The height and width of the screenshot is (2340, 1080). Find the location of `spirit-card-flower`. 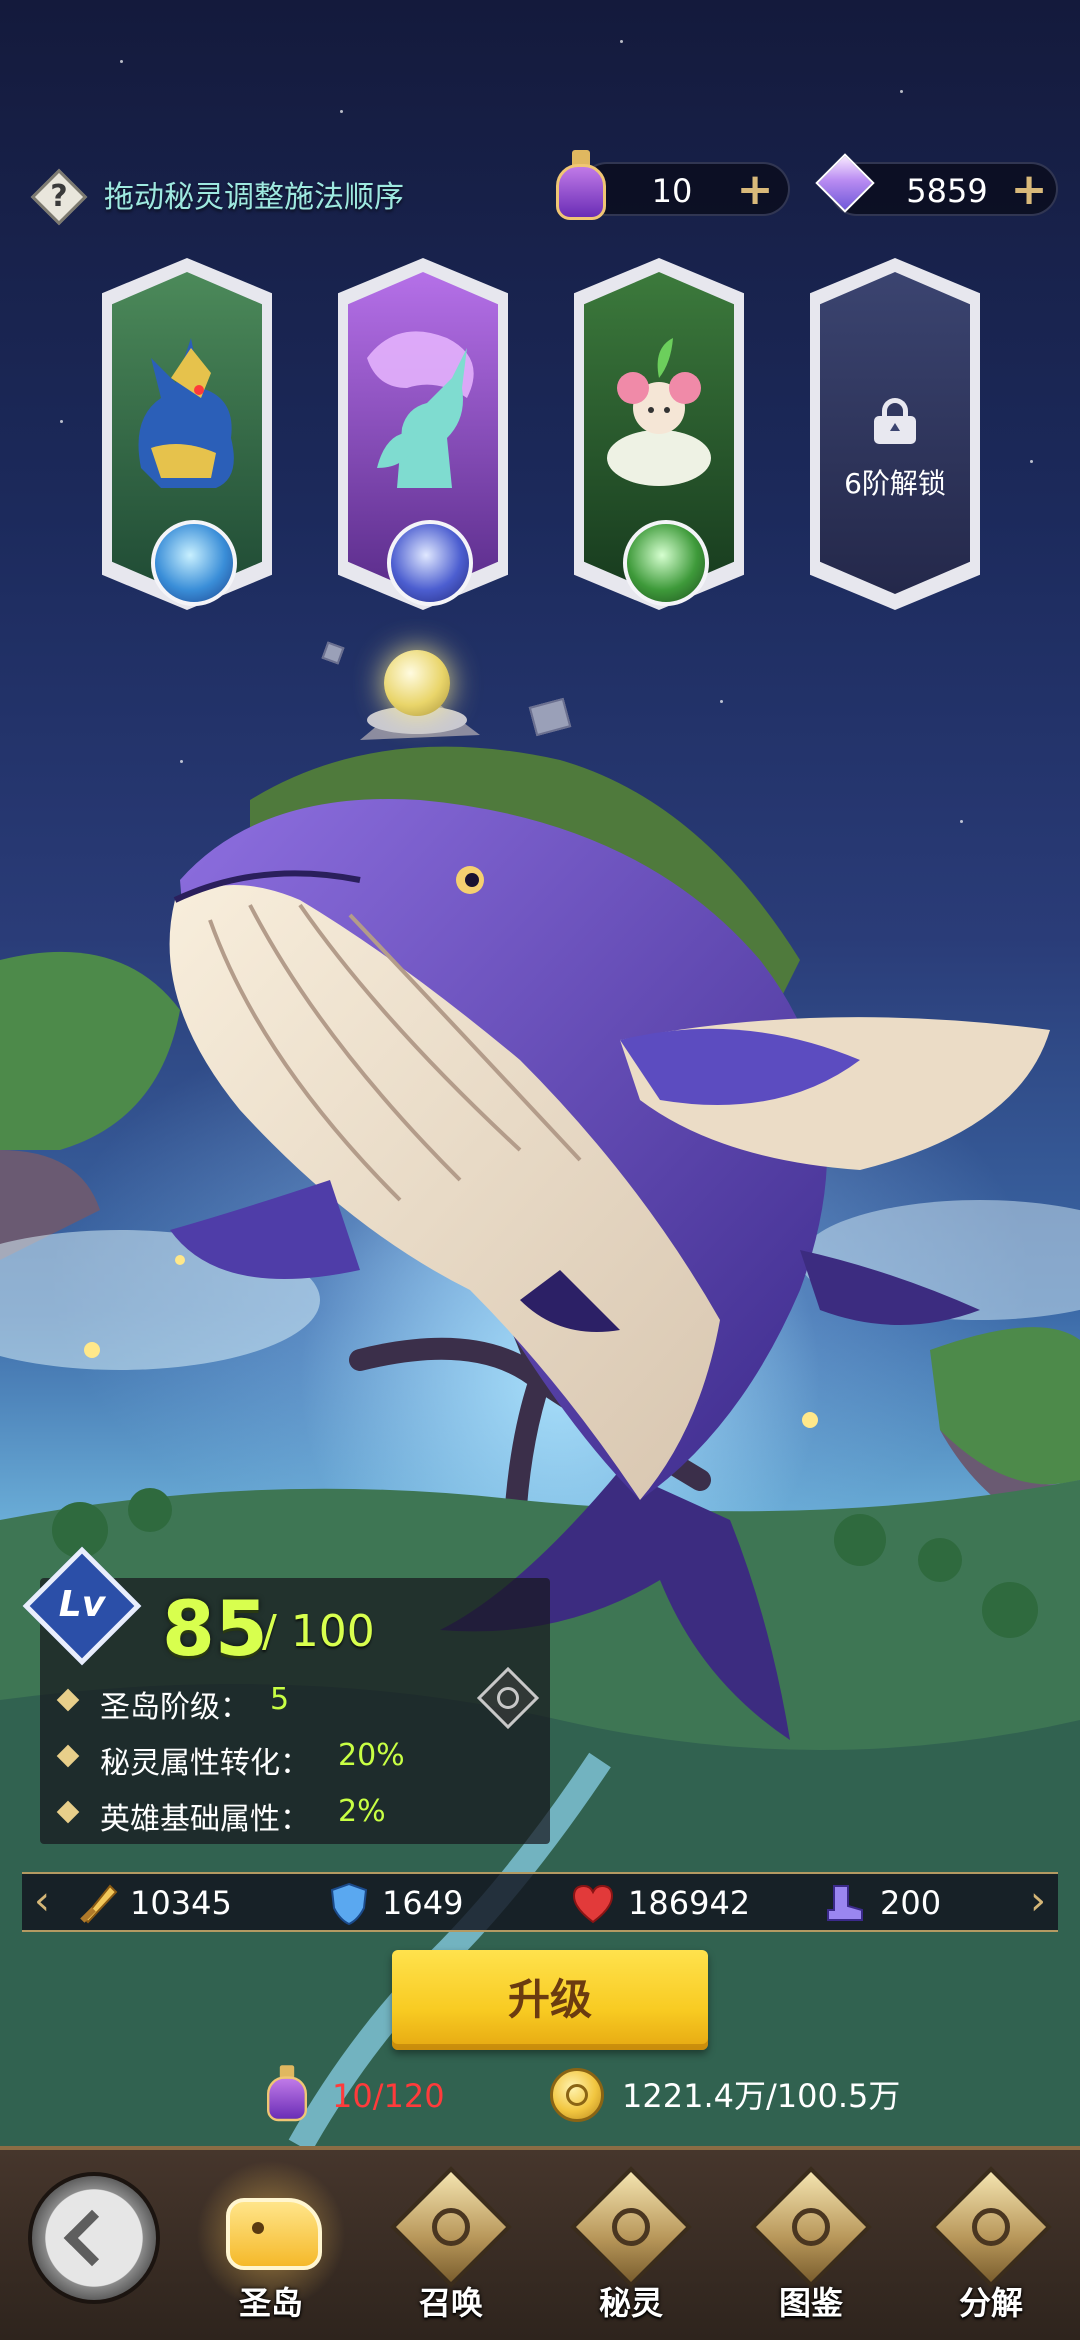

spirit-card-flower is located at coordinates (659, 434).